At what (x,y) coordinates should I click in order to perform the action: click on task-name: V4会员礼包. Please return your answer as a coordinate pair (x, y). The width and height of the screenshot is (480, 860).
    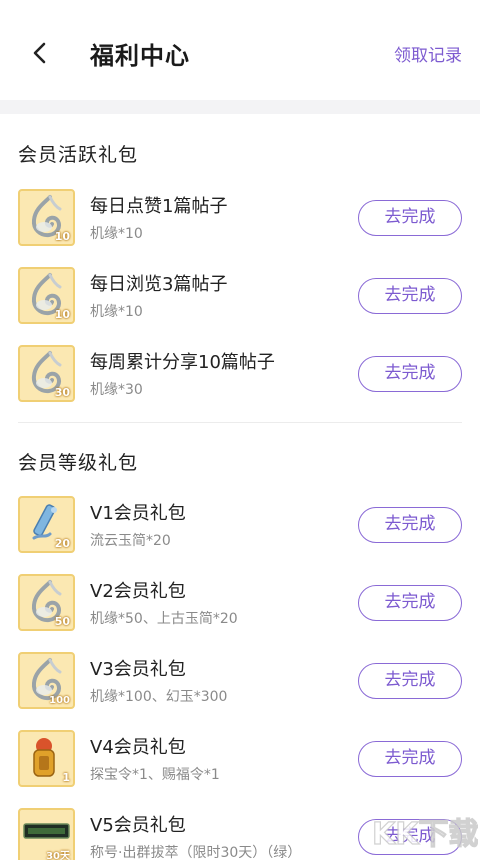
    Looking at the image, I should click on (138, 747).